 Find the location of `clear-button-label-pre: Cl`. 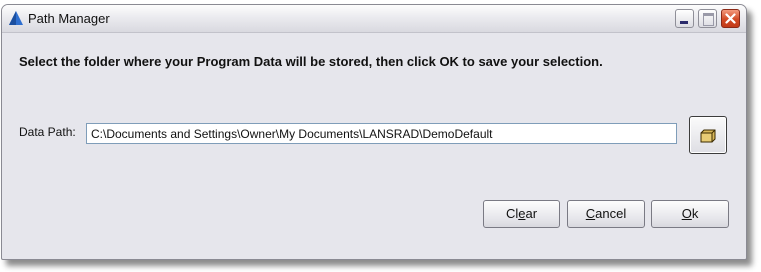

clear-button-label-pre: Cl is located at coordinates (512, 213).